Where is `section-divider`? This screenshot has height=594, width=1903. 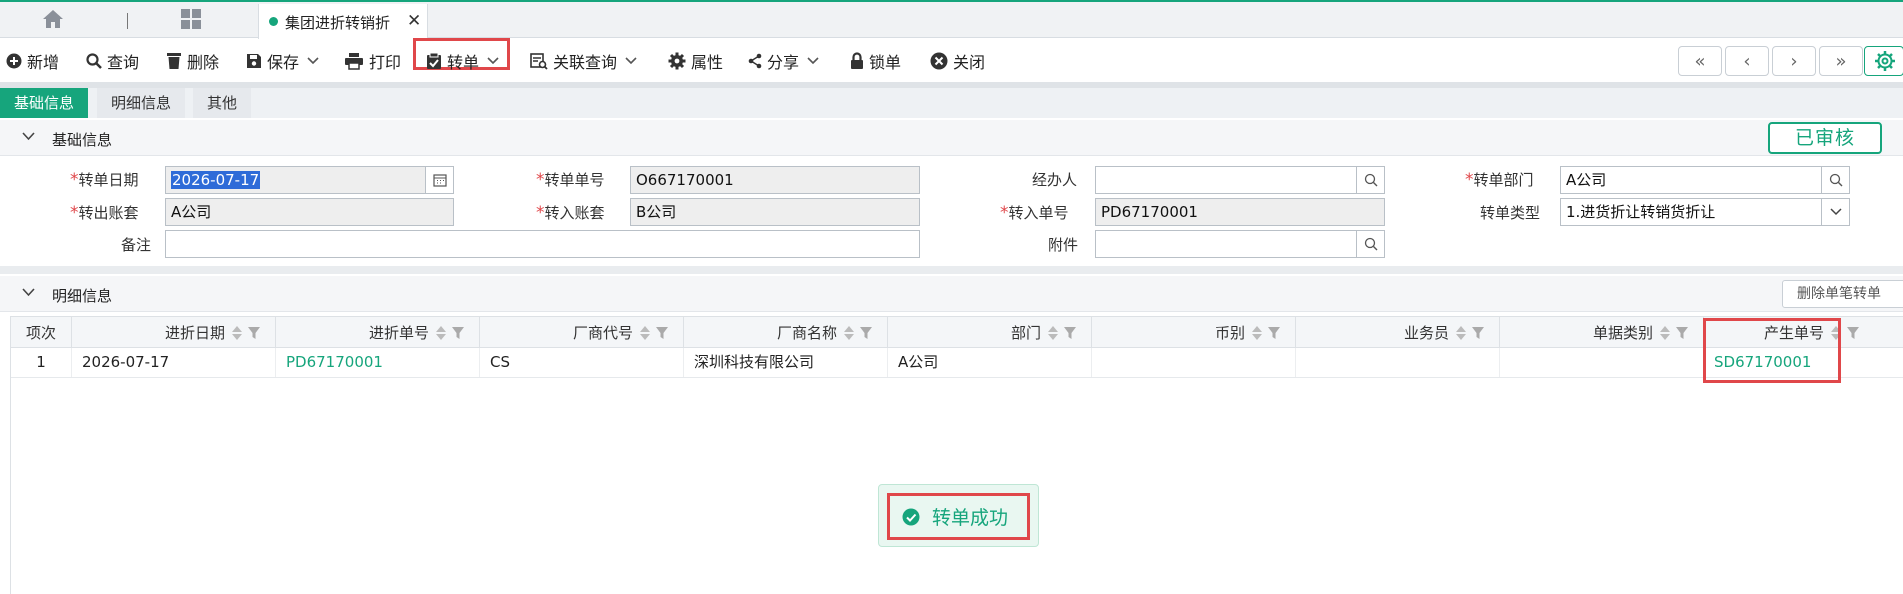
section-divider is located at coordinates (951, 270).